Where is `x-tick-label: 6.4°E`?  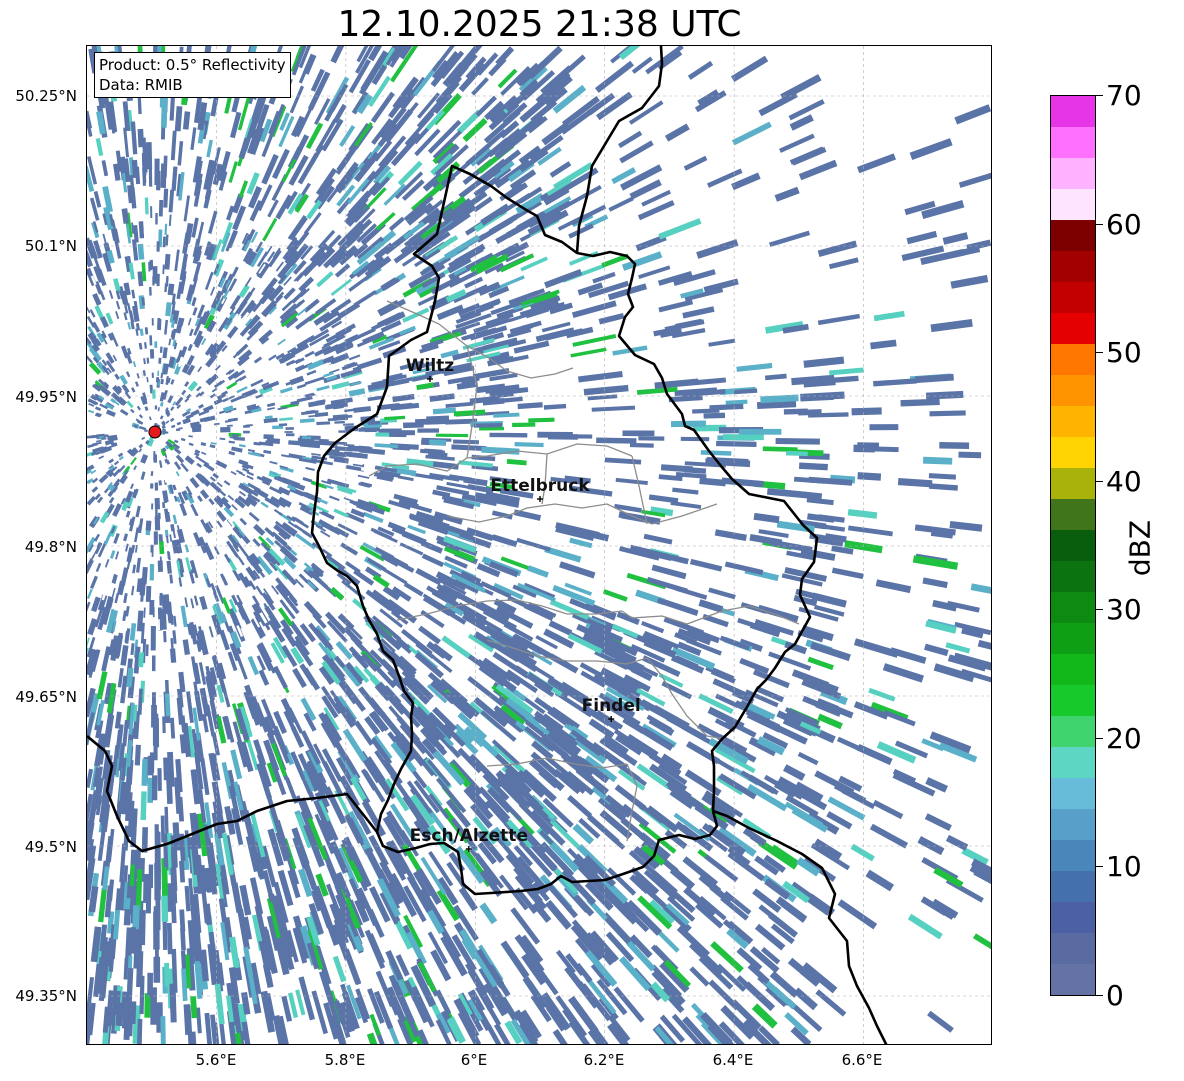 x-tick-label: 6.4°E is located at coordinates (733, 1060).